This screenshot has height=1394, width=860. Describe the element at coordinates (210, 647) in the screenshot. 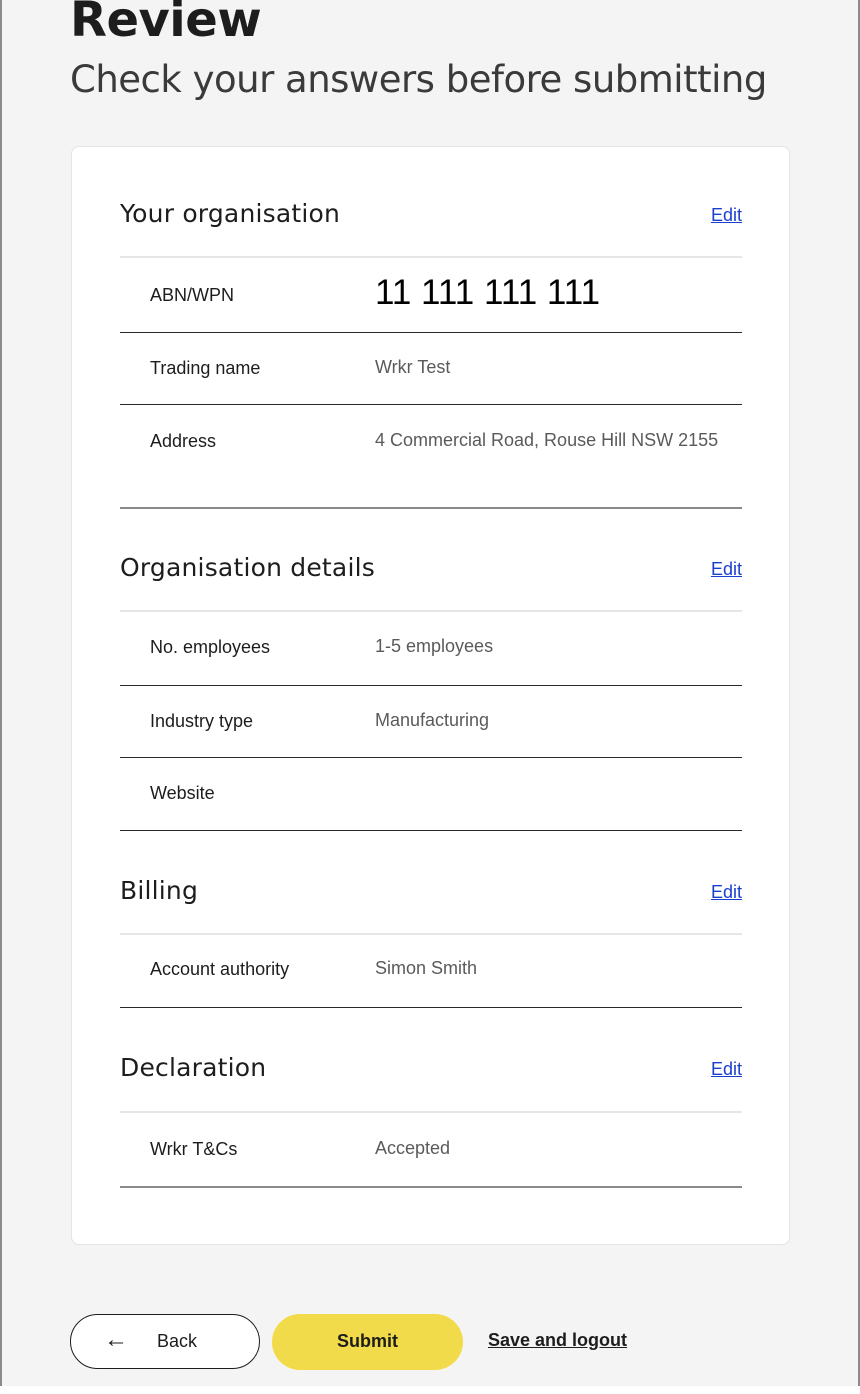

I see `row-label: No. employees` at that location.